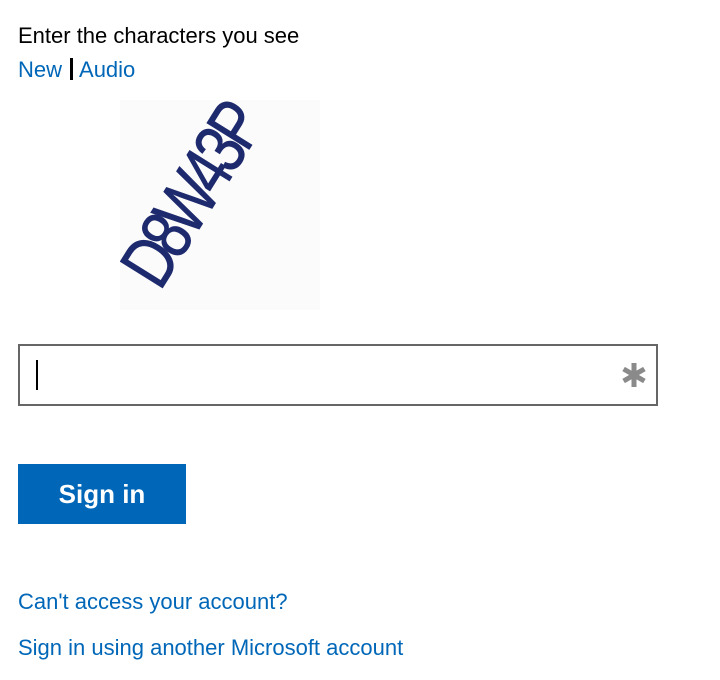 The height and width of the screenshot is (680, 720). I want to click on sign-in-button: Sign in, so click(102, 494).